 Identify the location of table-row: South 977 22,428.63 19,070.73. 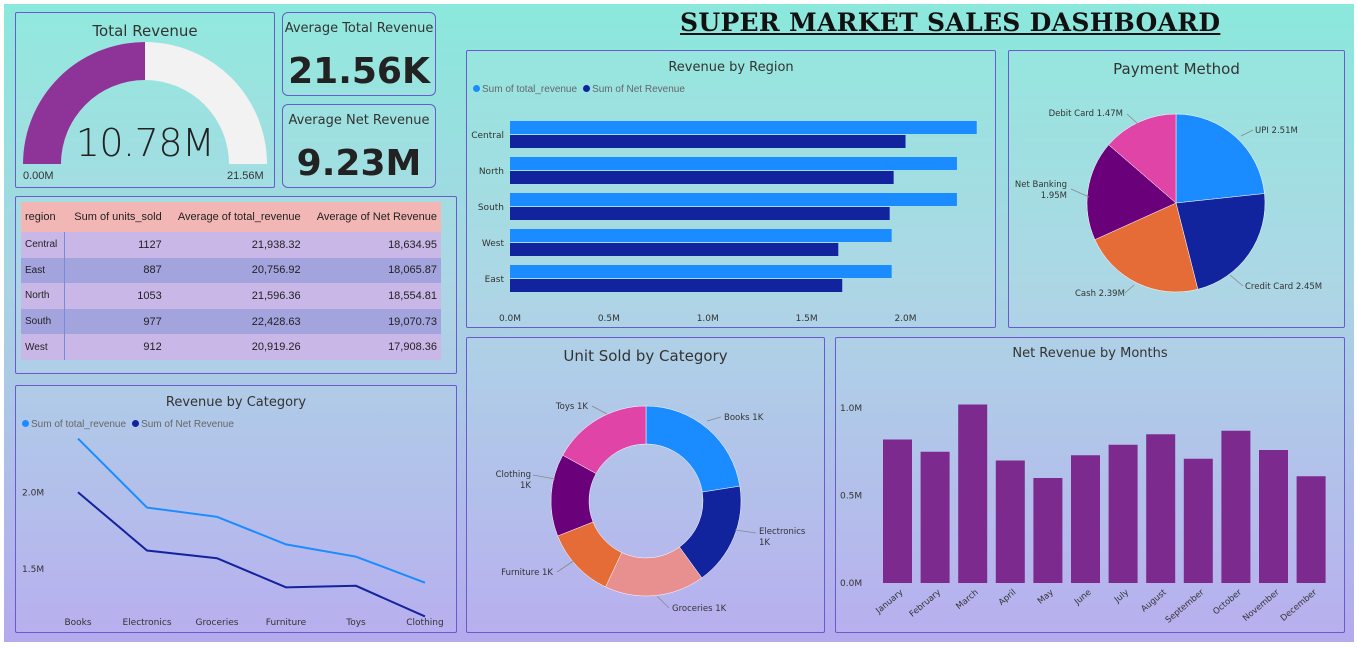
(231, 321).